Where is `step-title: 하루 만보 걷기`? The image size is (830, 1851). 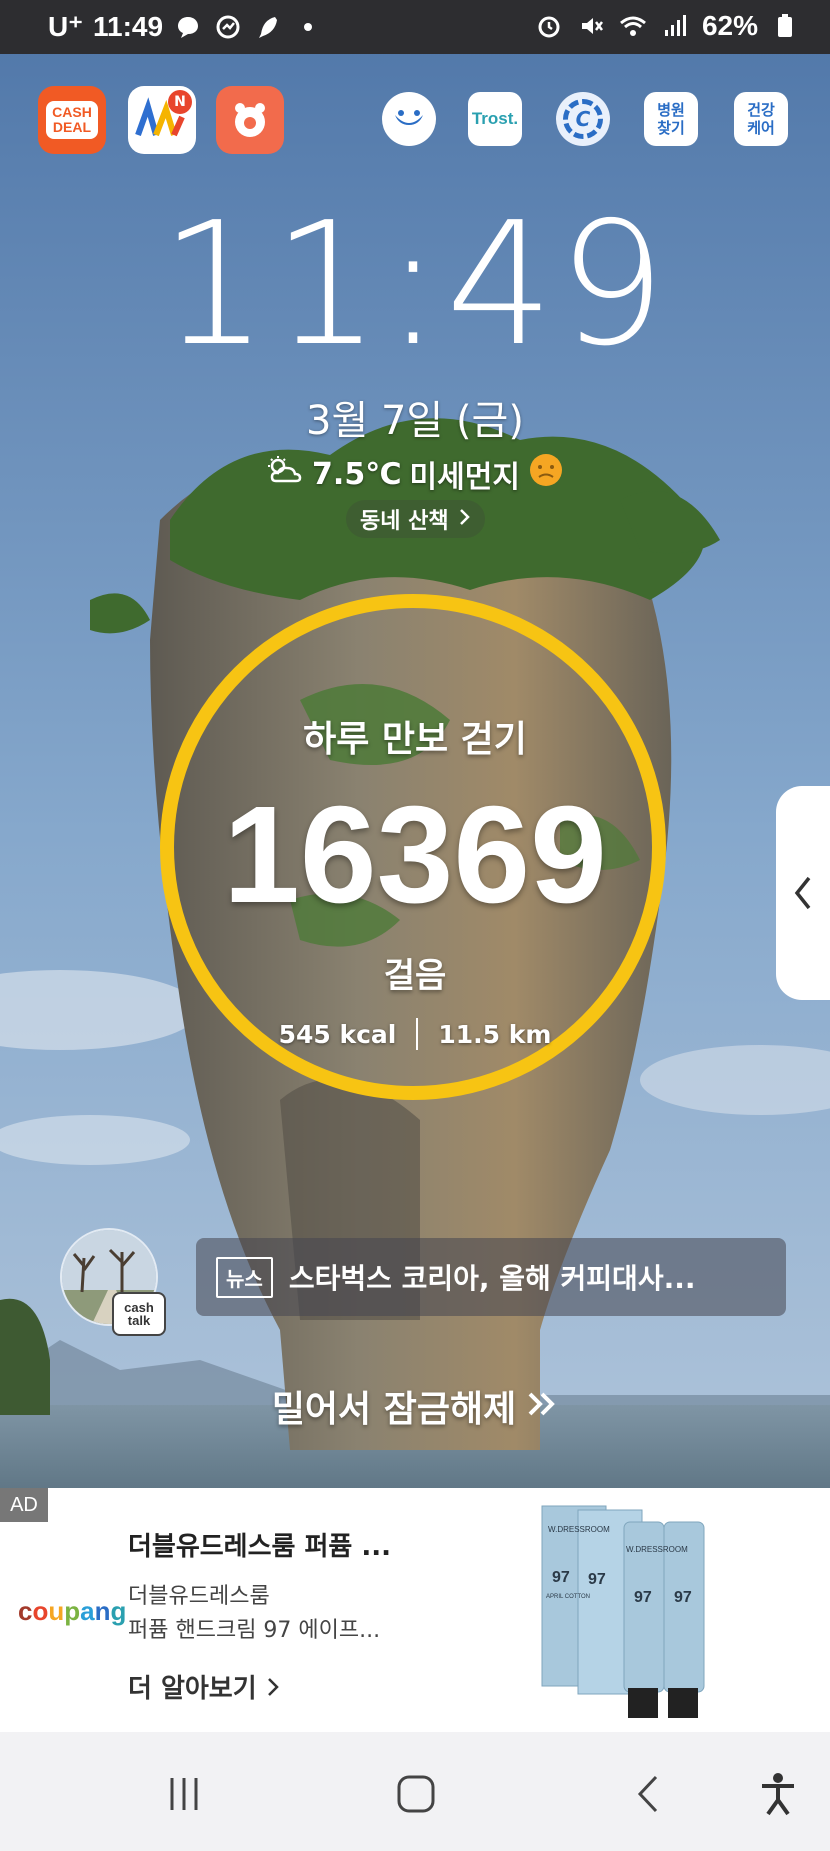 step-title: 하루 만보 걷기 is located at coordinates (415, 739).